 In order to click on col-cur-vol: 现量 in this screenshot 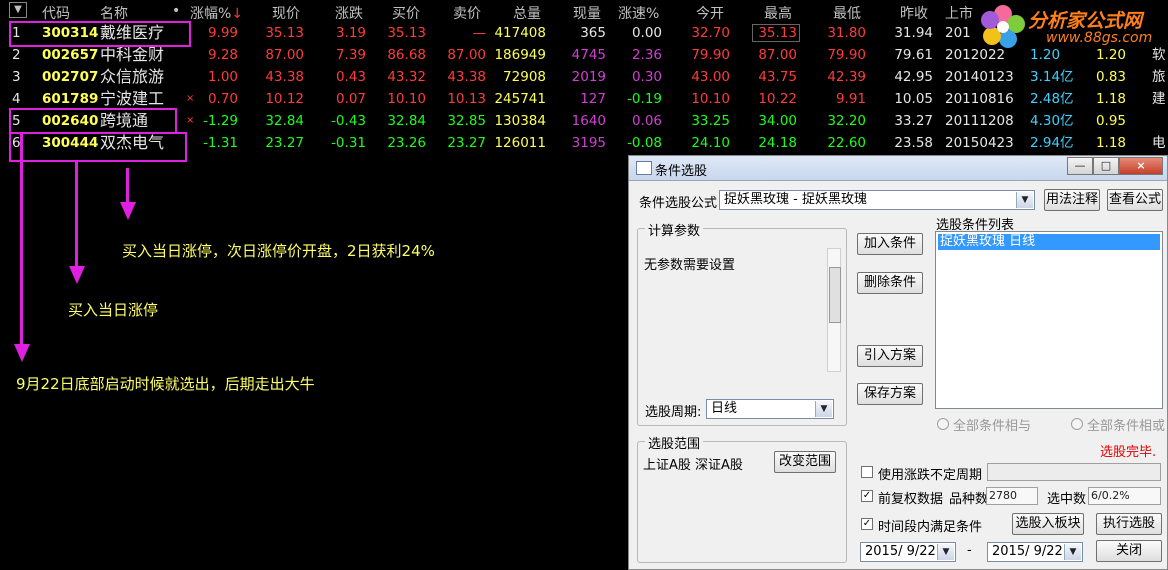, I will do `click(587, 13)`.